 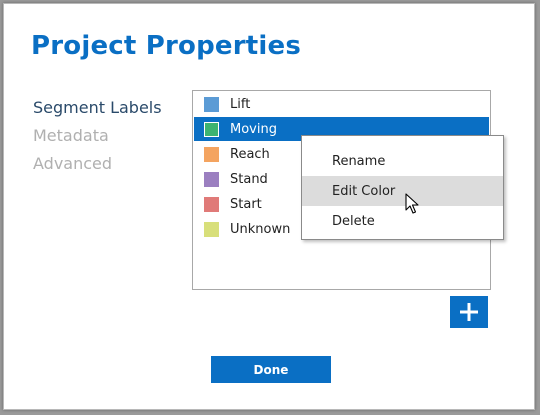 What do you see at coordinates (359, 161) in the screenshot?
I see `menu-item-label: Rename` at bounding box center [359, 161].